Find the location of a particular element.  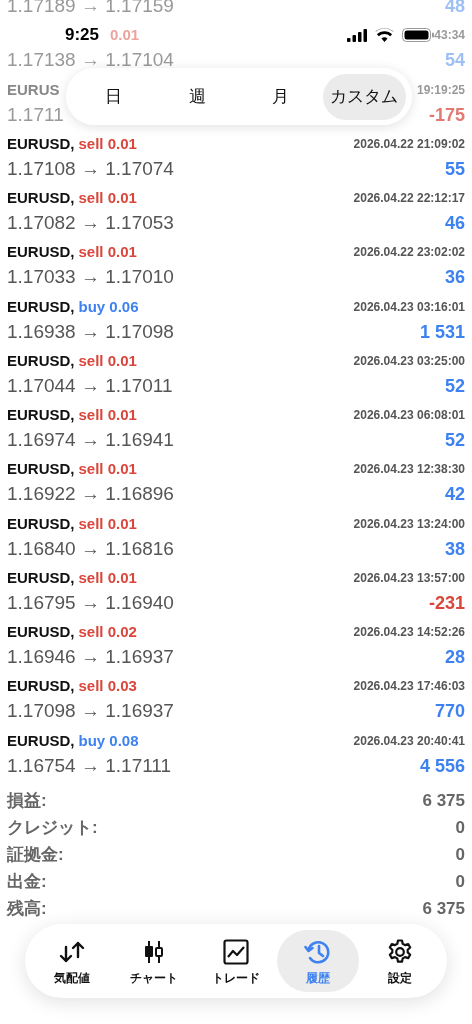

trade-side: buy 0.06 is located at coordinates (108, 306).